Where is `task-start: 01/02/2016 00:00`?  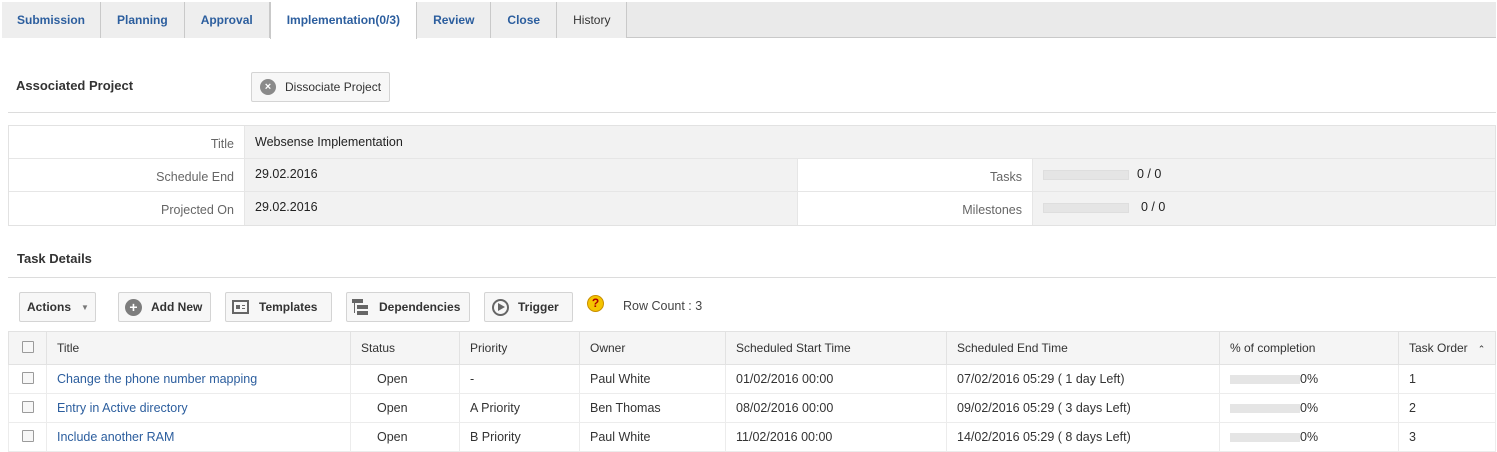 task-start: 01/02/2016 00:00 is located at coordinates (836, 379).